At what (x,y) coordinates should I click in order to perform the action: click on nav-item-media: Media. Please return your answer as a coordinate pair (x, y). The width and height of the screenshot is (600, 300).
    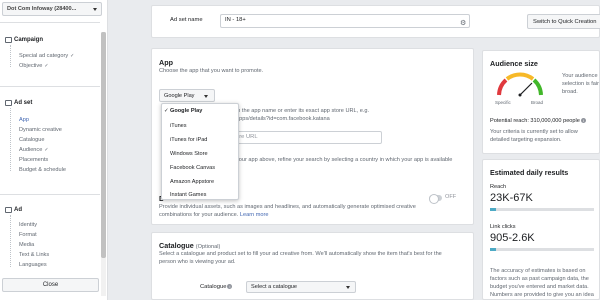
    Looking at the image, I should click on (26, 245).